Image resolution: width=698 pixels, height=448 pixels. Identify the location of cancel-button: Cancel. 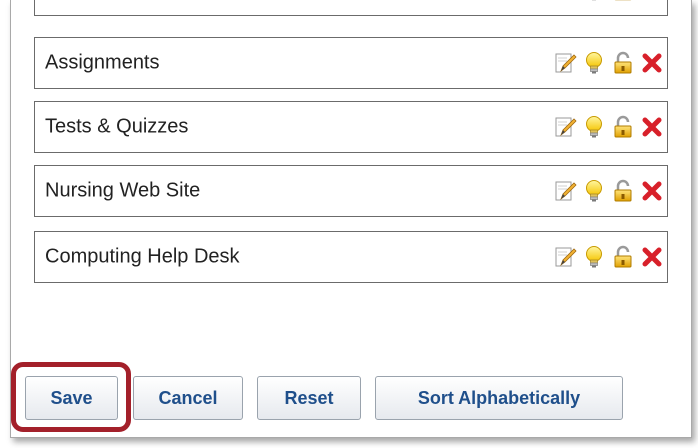
(188, 398).